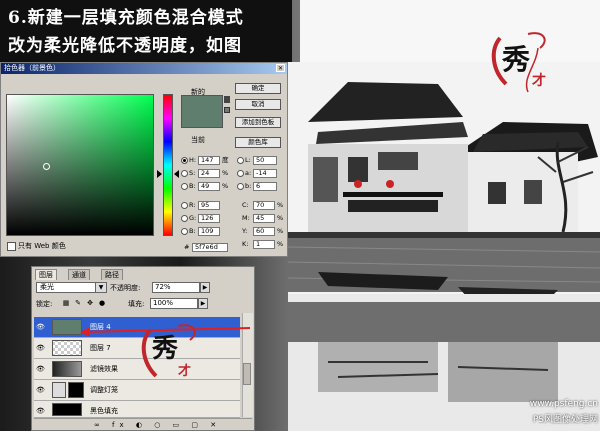 The width and height of the screenshot is (600, 431). I want to click on fill-label: 填充:, so click(136, 304).